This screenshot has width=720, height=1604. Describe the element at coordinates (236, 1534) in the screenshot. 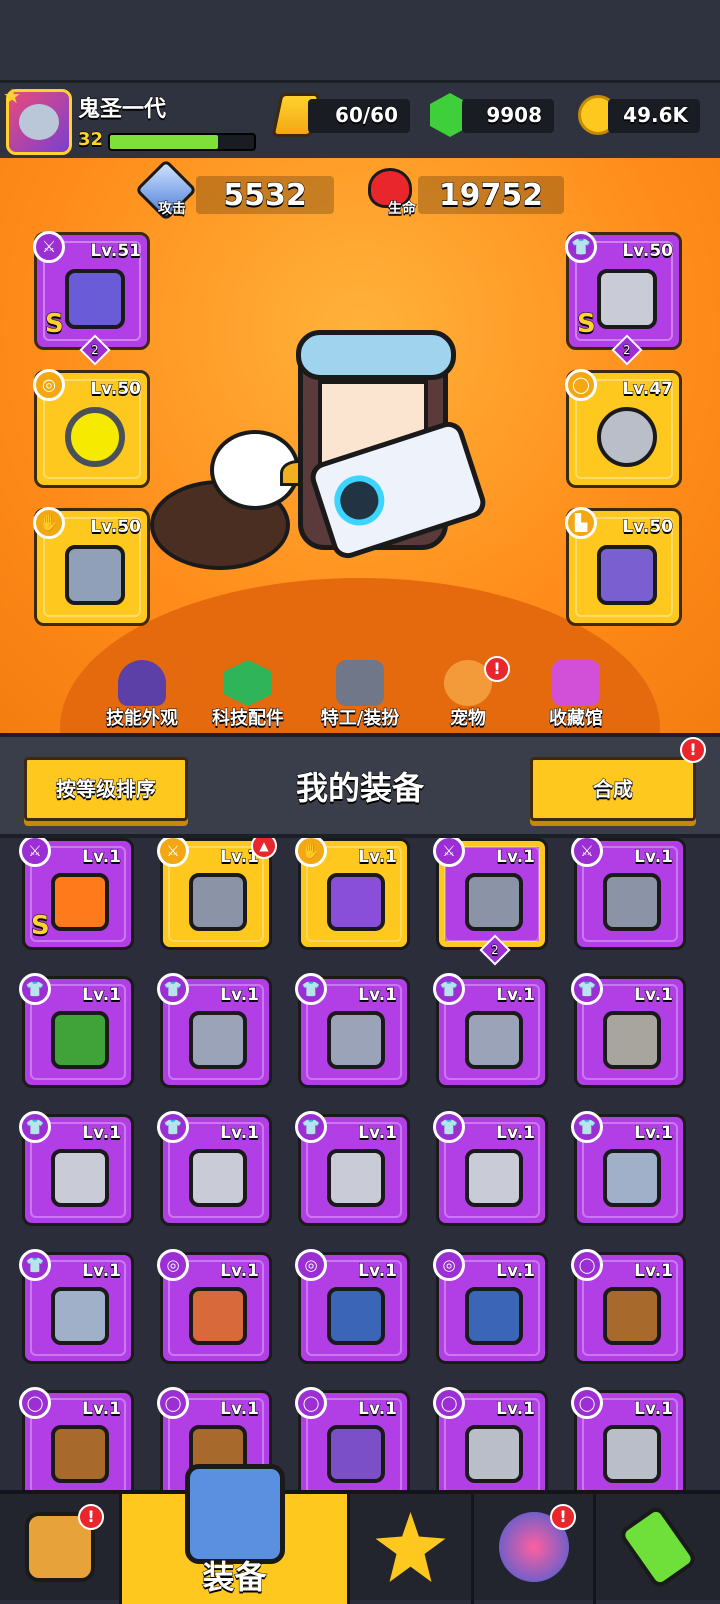

I see `equipment-tab: 装备` at that location.